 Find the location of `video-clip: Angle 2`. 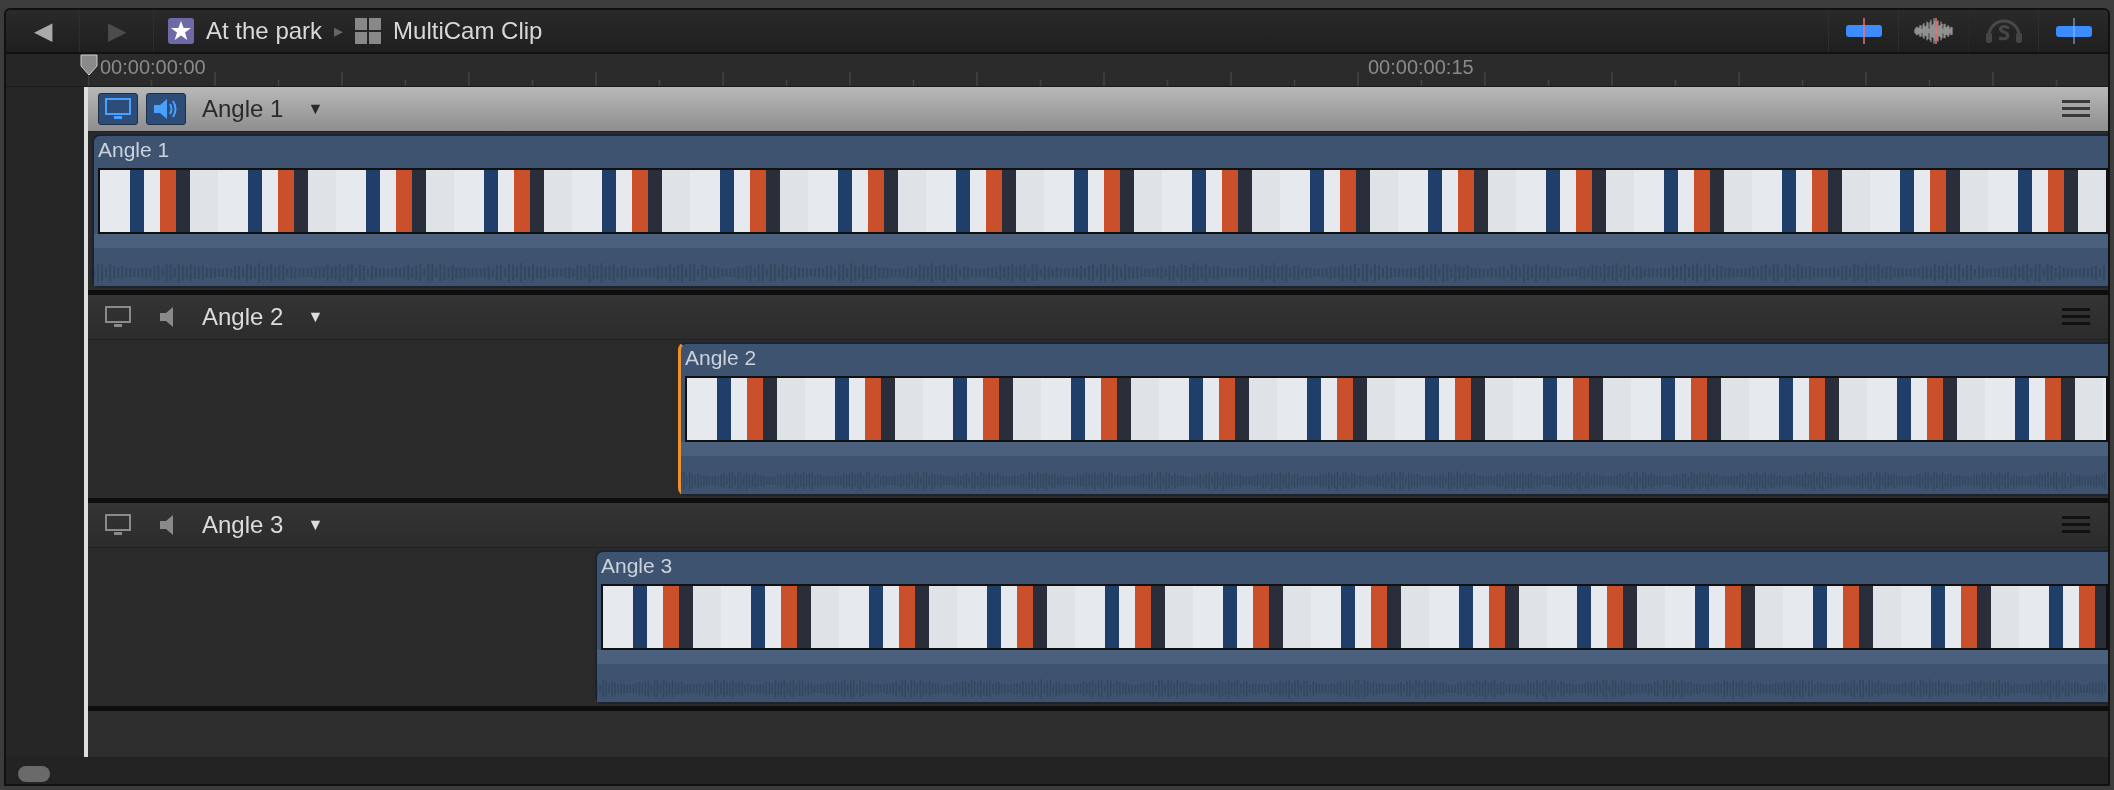

video-clip: Angle 2 is located at coordinates (1393, 419).